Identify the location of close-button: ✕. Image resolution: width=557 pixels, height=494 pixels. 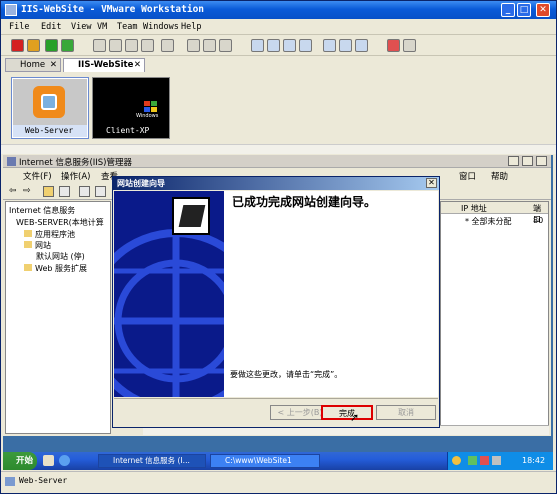
(543, 10).